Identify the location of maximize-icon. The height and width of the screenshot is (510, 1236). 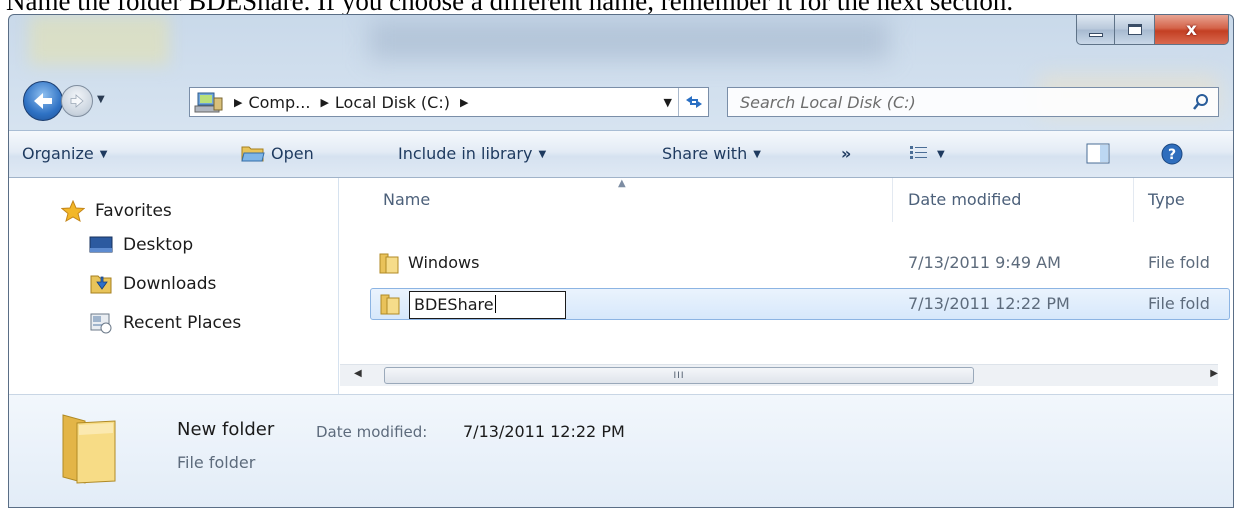
(1134, 29).